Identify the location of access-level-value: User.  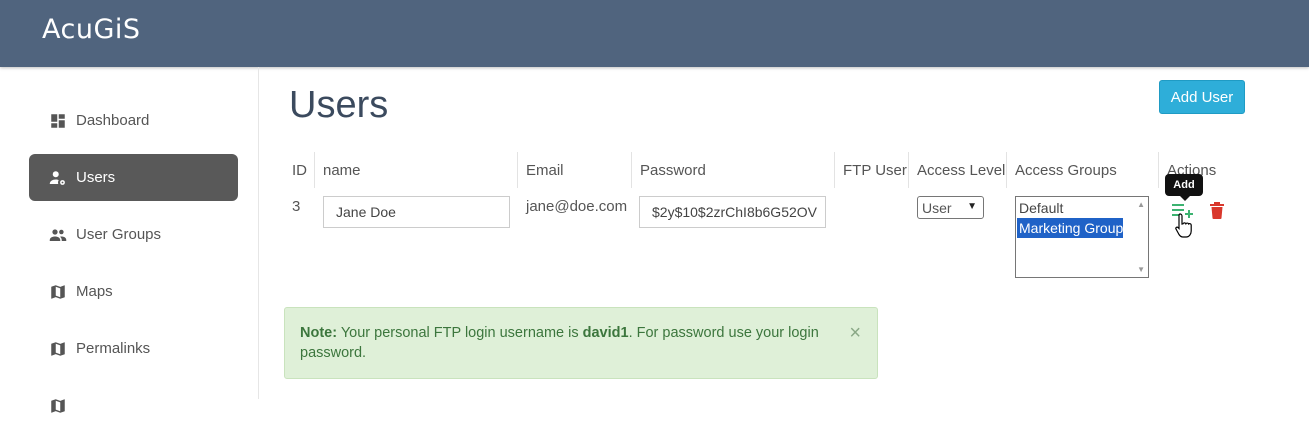
(937, 207).